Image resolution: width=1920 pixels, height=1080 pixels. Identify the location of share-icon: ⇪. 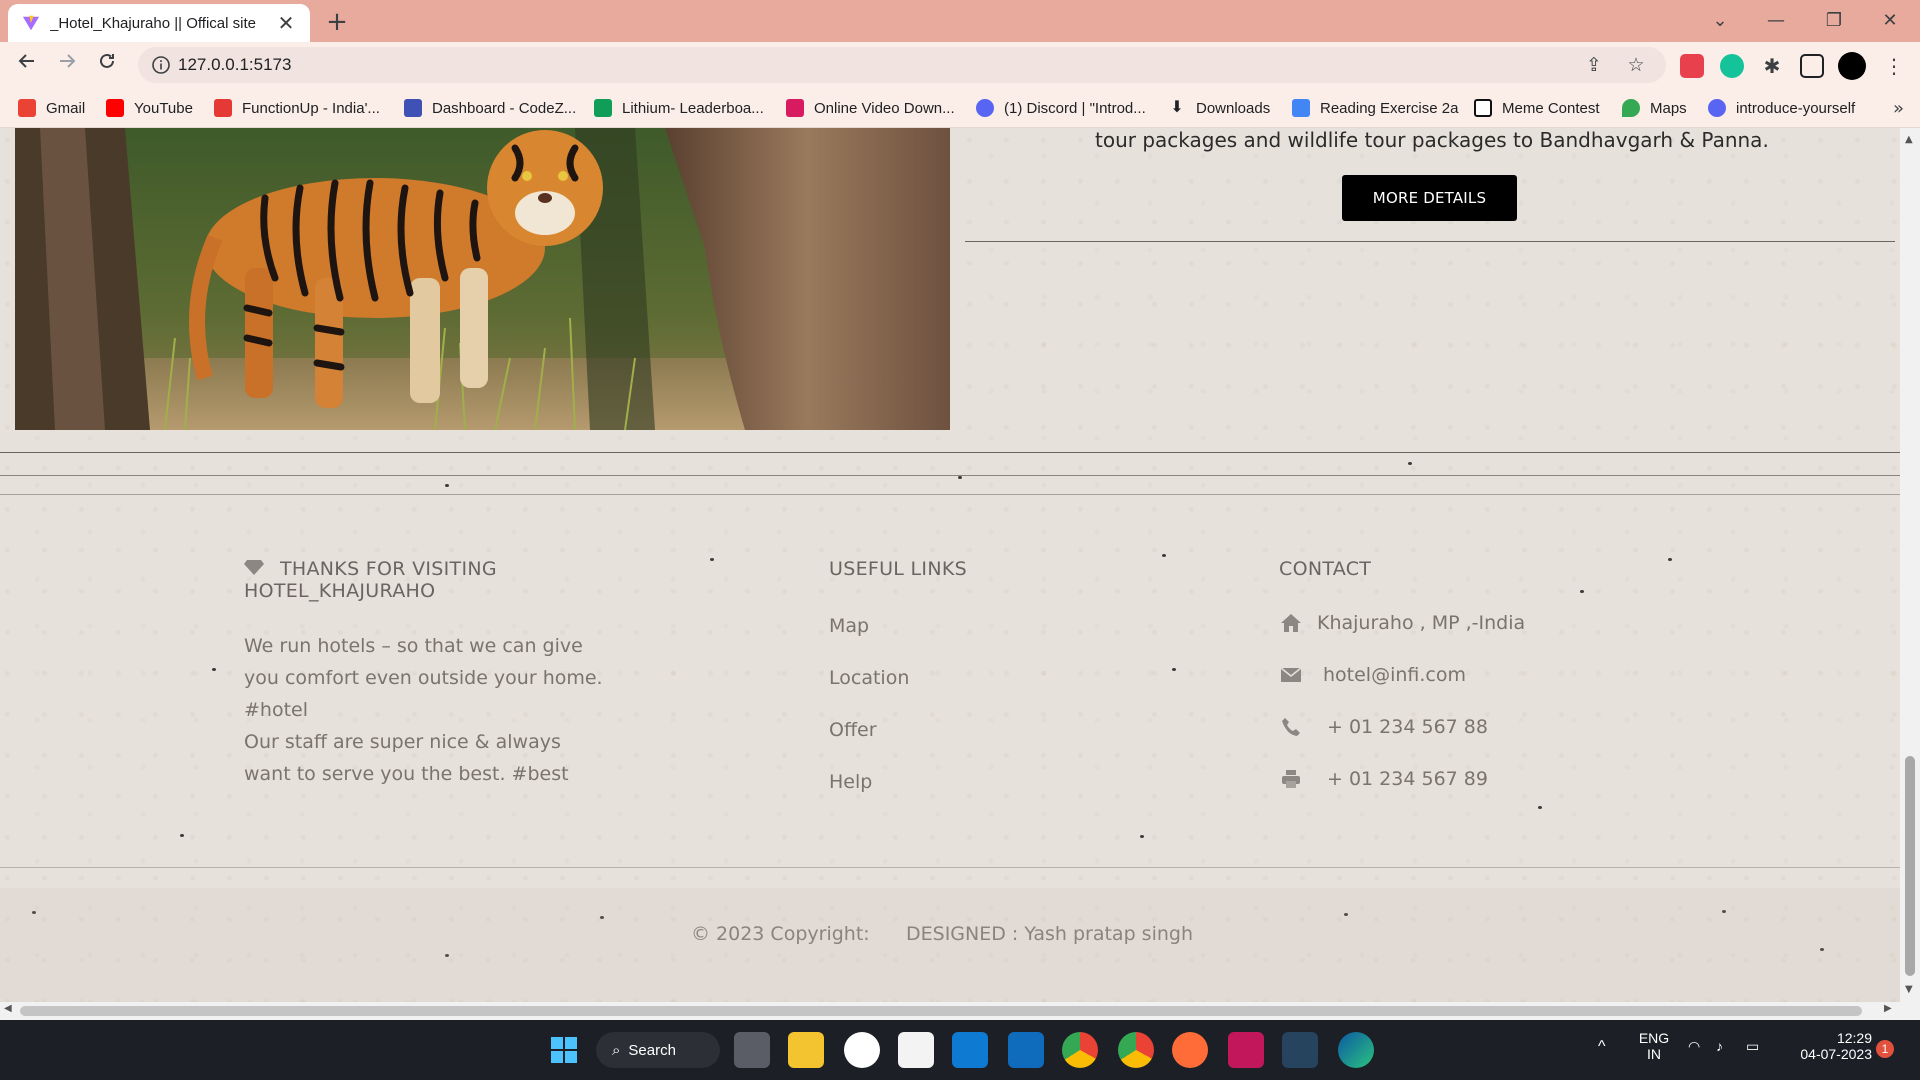
(1594, 65).